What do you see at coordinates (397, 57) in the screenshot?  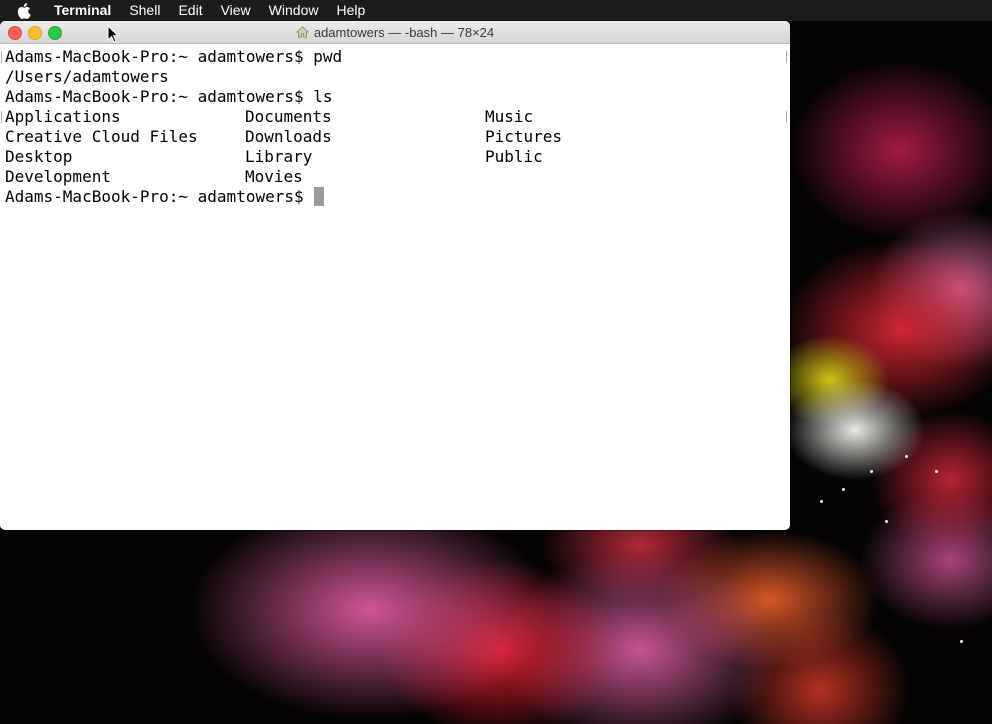 I see `command-line: Adams-MacBook-Pro:~ adamtowers$ pwd` at bounding box center [397, 57].